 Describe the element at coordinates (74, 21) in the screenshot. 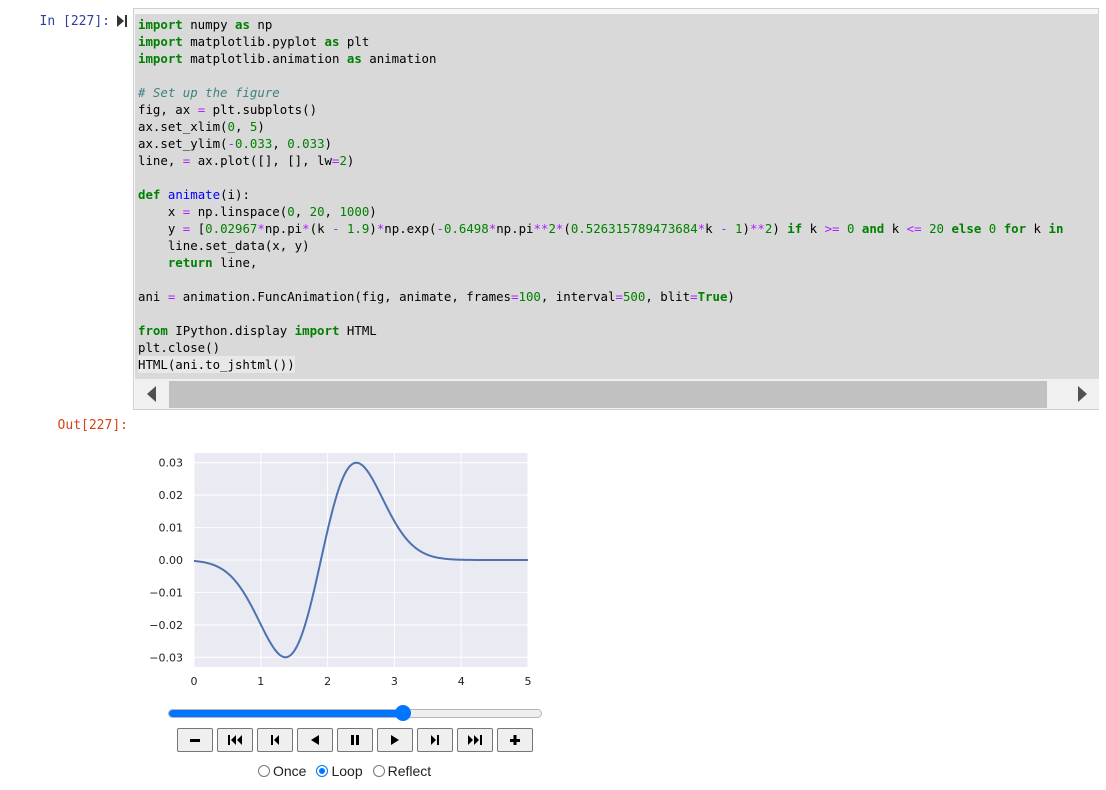

I see `input-prompt: In [227]:` at that location.